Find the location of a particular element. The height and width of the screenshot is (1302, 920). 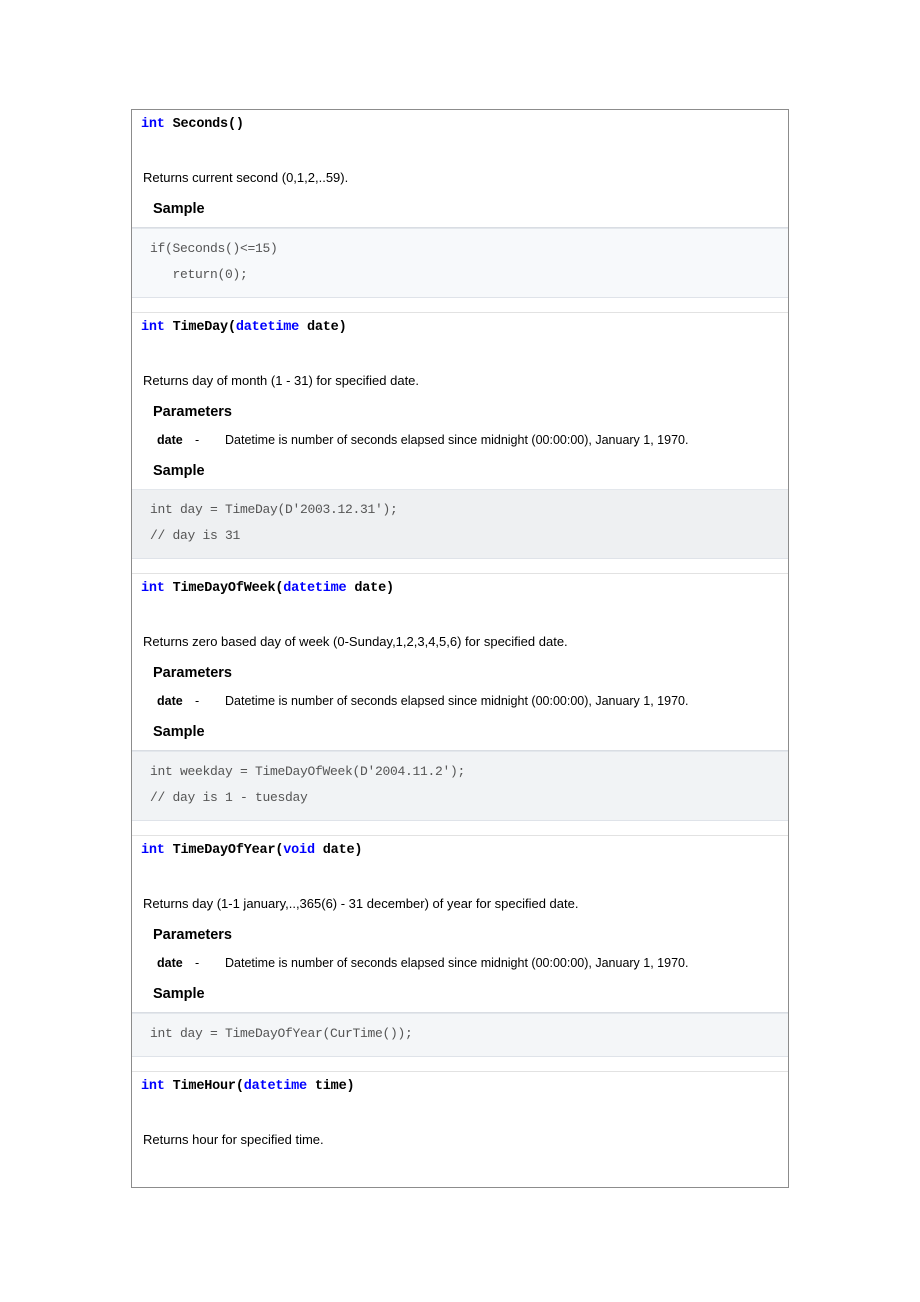

function-signature: int TimeDayOfWeek(datetime date) is located at coordinates (460, 589).